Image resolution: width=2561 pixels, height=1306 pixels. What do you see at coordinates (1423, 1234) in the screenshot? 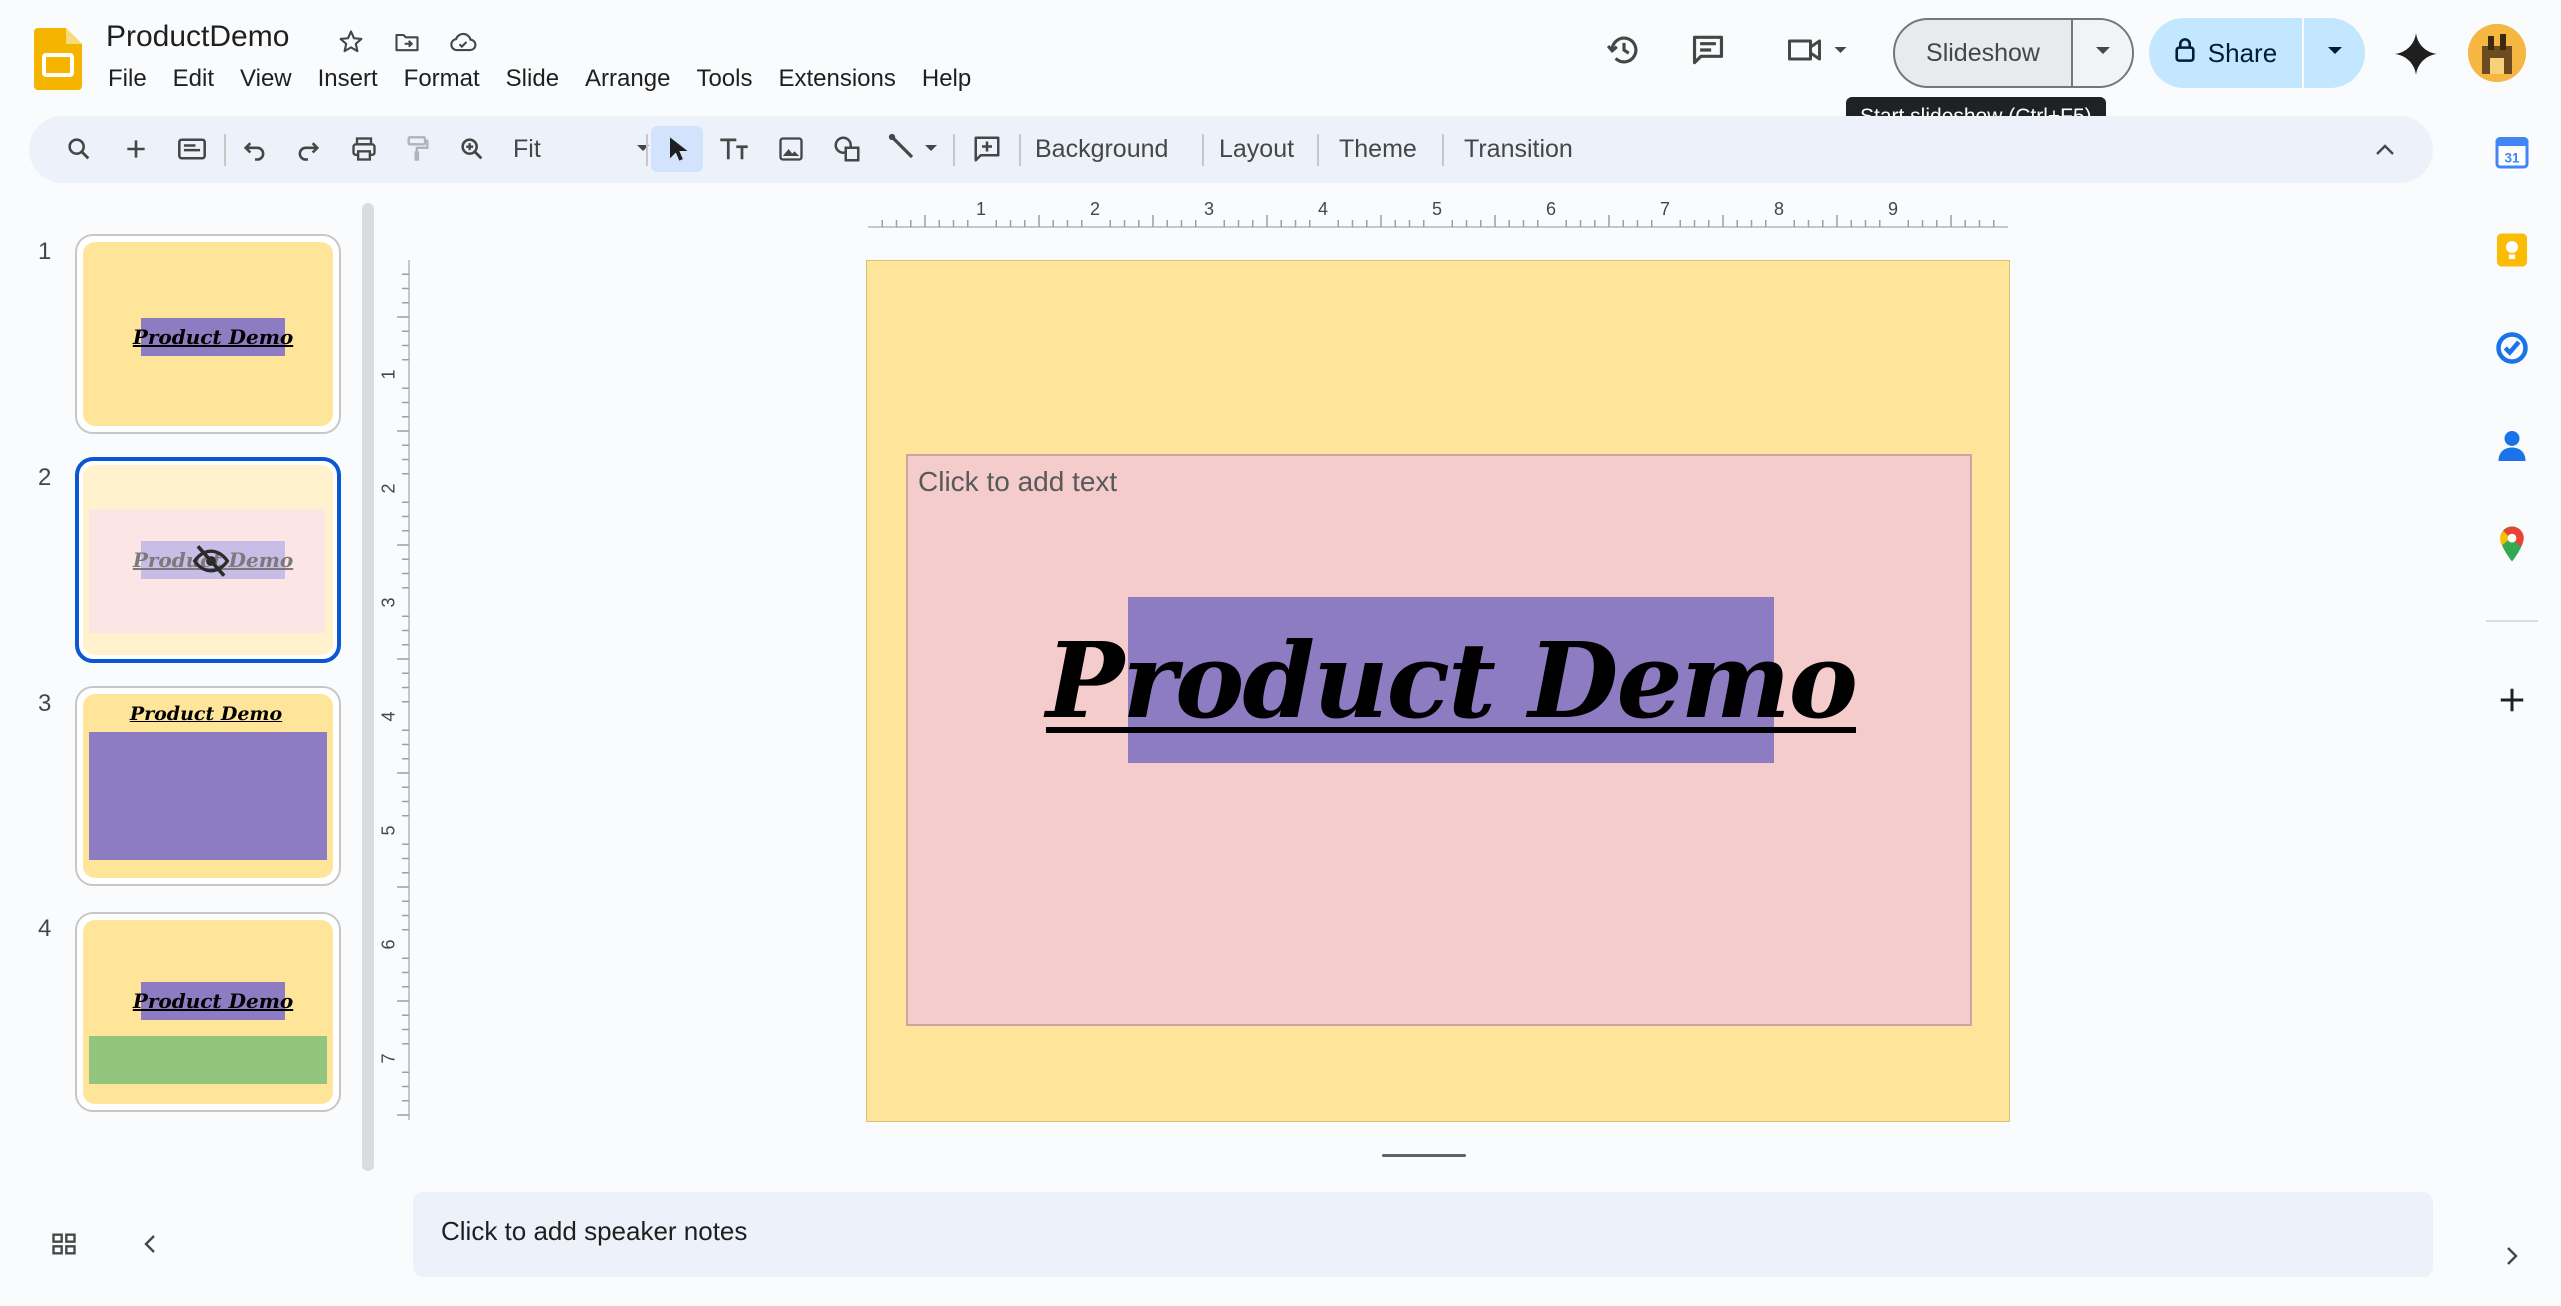
I see `speaker-notes: Click to add speaker notes` at bounding box center [1423, 1234].